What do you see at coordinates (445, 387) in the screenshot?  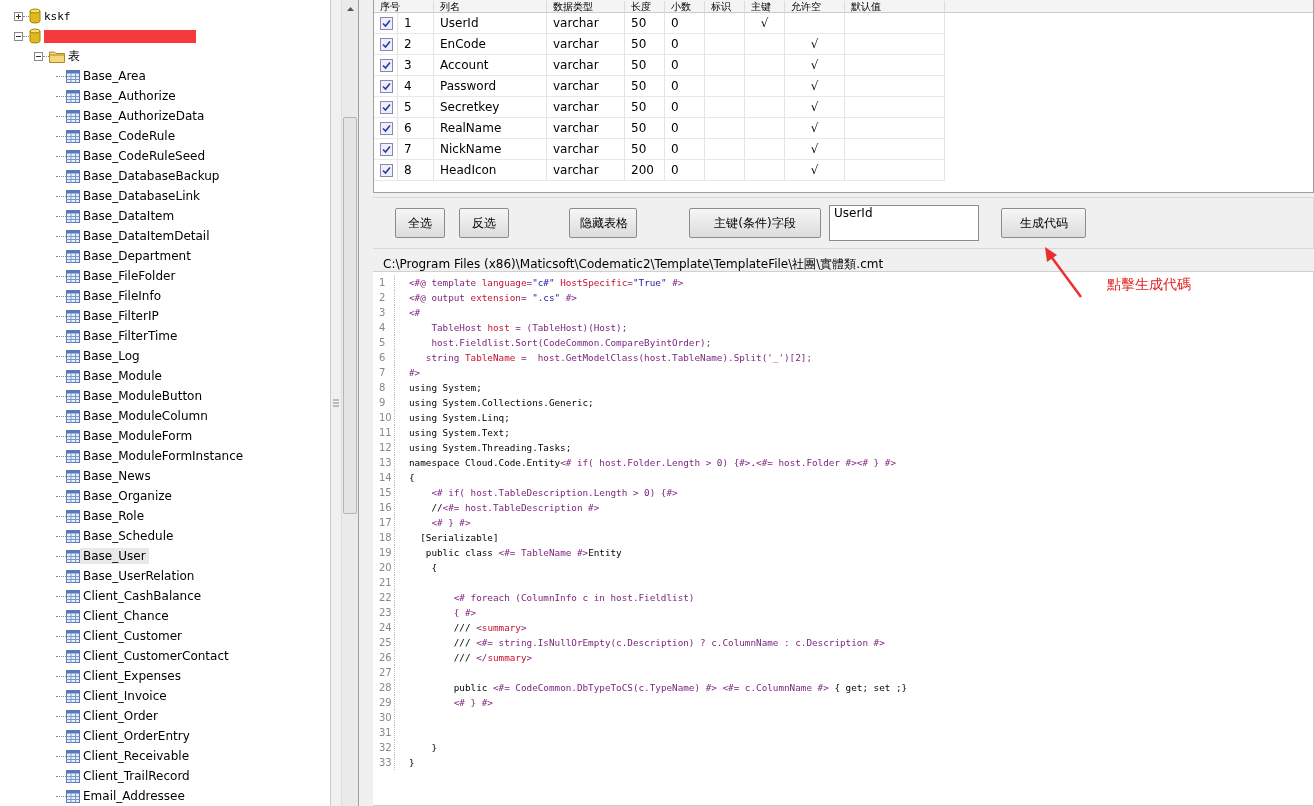 I see `code-line: using System;` at bounding box center [445, 387].